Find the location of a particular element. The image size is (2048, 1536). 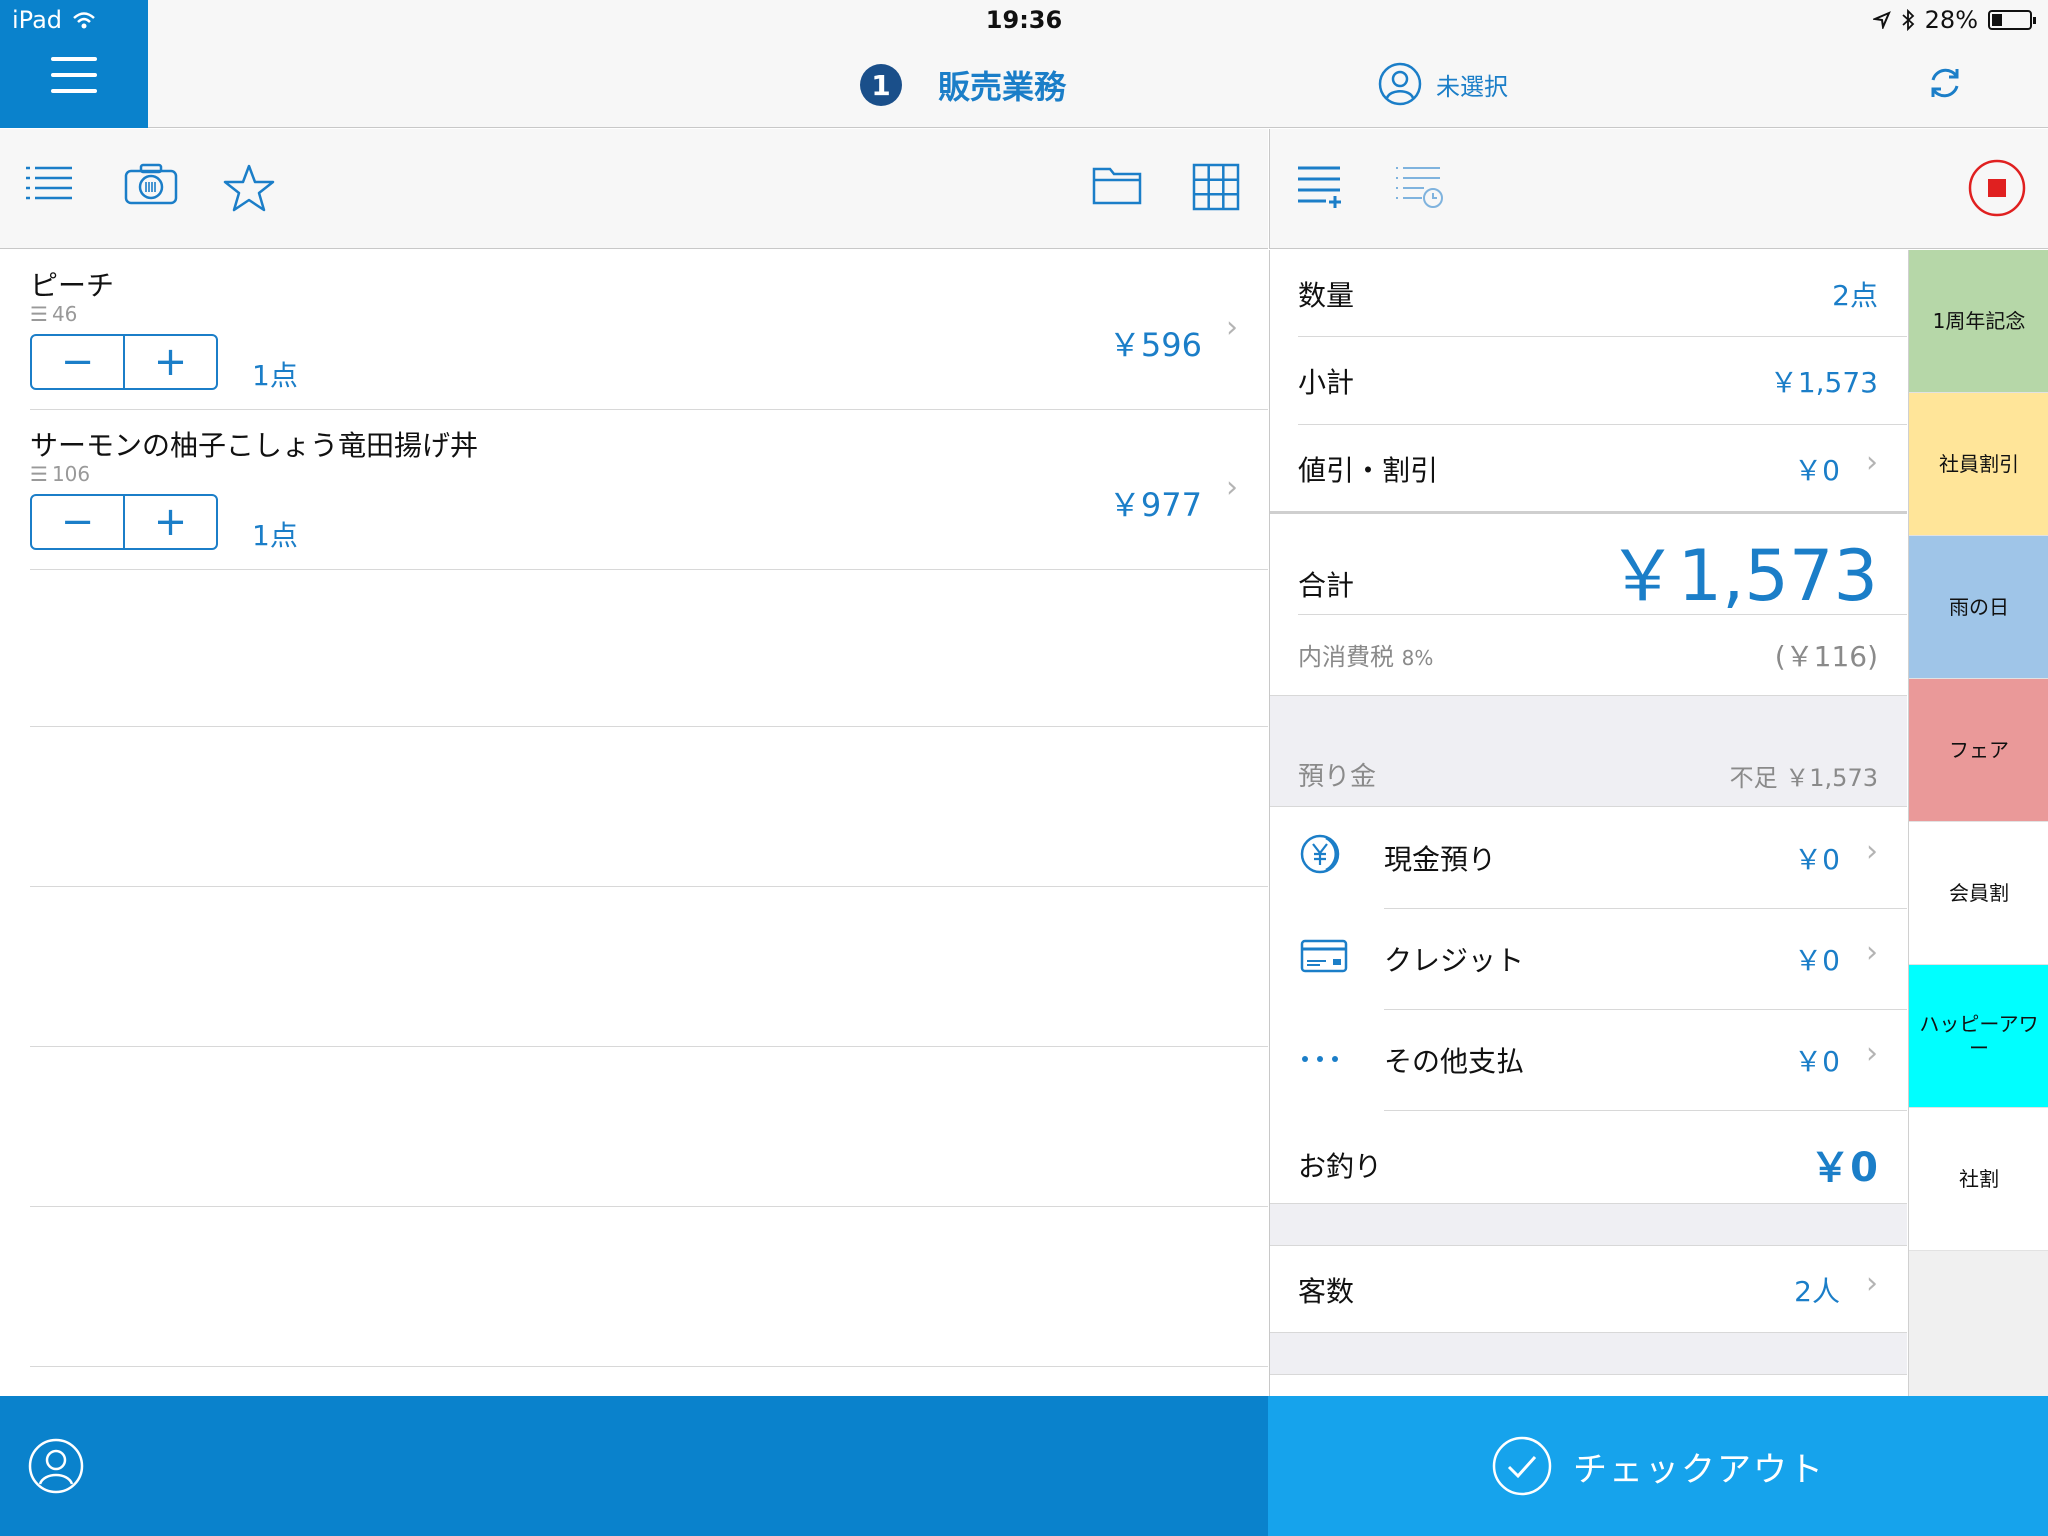

grid-view-icon is located at coordinates (1216, 187).